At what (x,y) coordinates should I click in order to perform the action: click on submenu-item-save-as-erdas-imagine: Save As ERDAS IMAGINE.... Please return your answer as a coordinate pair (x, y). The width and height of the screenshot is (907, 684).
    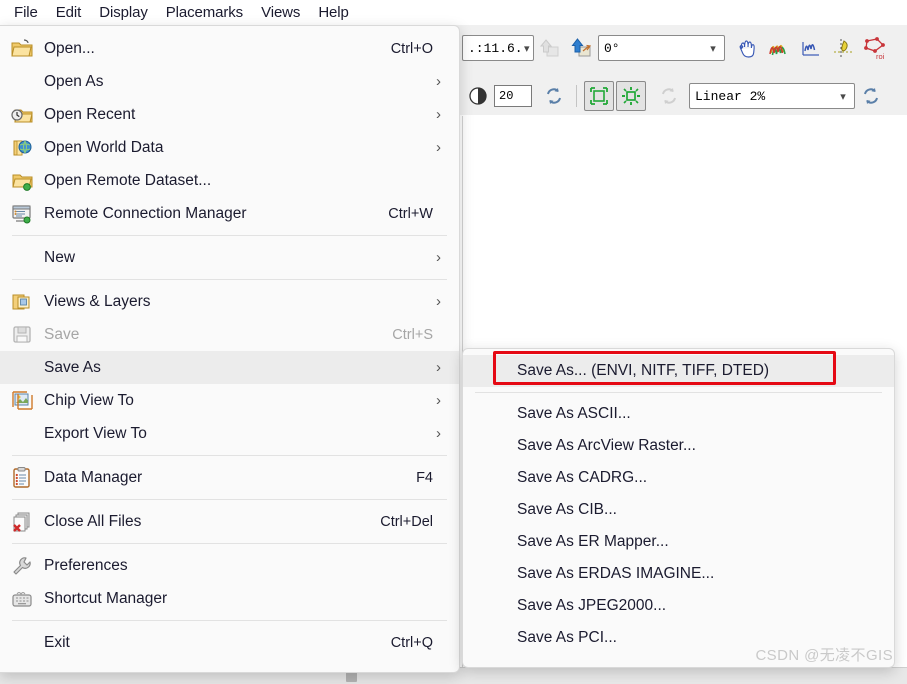
    Looking at the image, I should click on (678, 574).